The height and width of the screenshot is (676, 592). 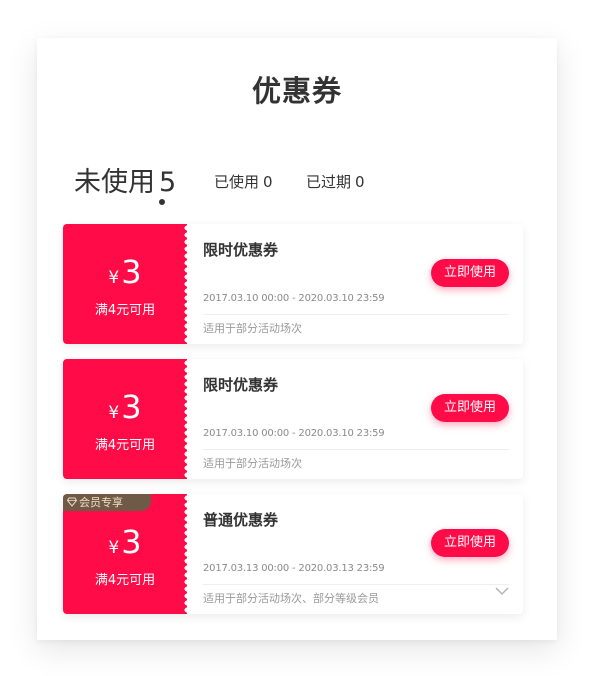 What do you see at coordinates (241, 520) in the screenshot?
I see `coupon-title: 普通优惠券` at bounding box center [241, 520].